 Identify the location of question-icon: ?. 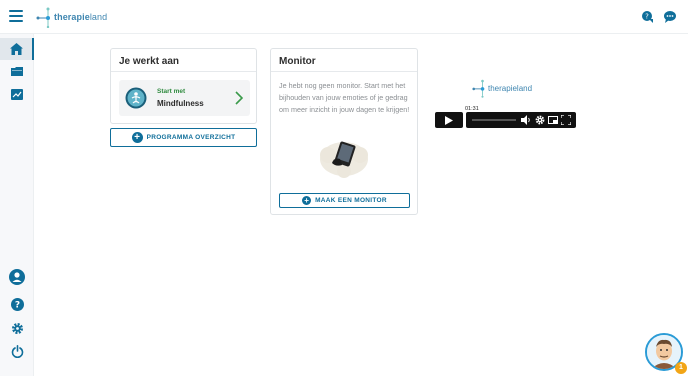
(17, 304).